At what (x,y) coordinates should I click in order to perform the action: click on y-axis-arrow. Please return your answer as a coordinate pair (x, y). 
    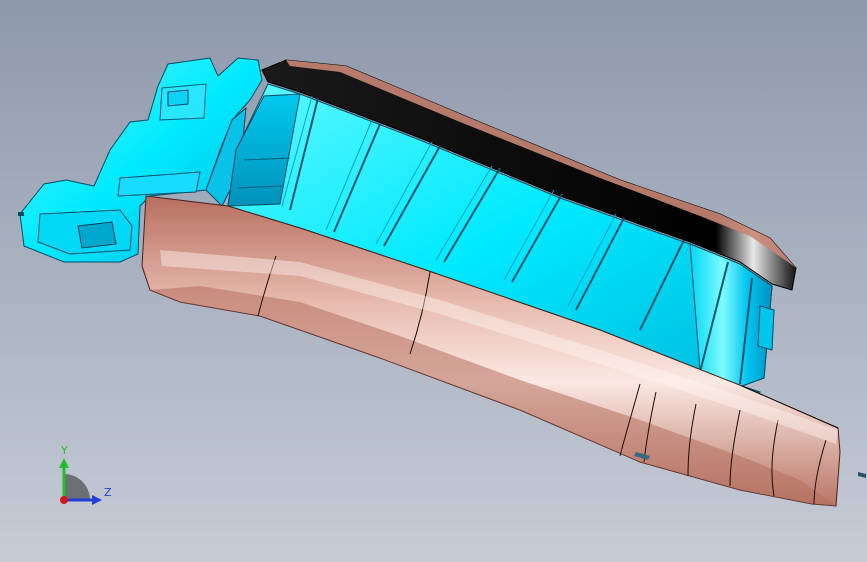
    Looking at the image, I should click on (64, 463).